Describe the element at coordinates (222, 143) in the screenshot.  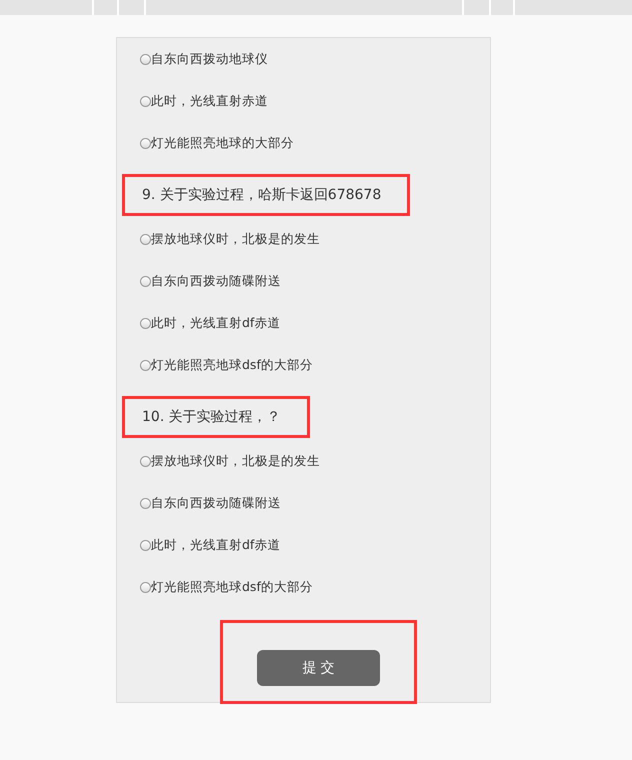
I see `option-label: 灯光能照亮地球的大部分` at that location.